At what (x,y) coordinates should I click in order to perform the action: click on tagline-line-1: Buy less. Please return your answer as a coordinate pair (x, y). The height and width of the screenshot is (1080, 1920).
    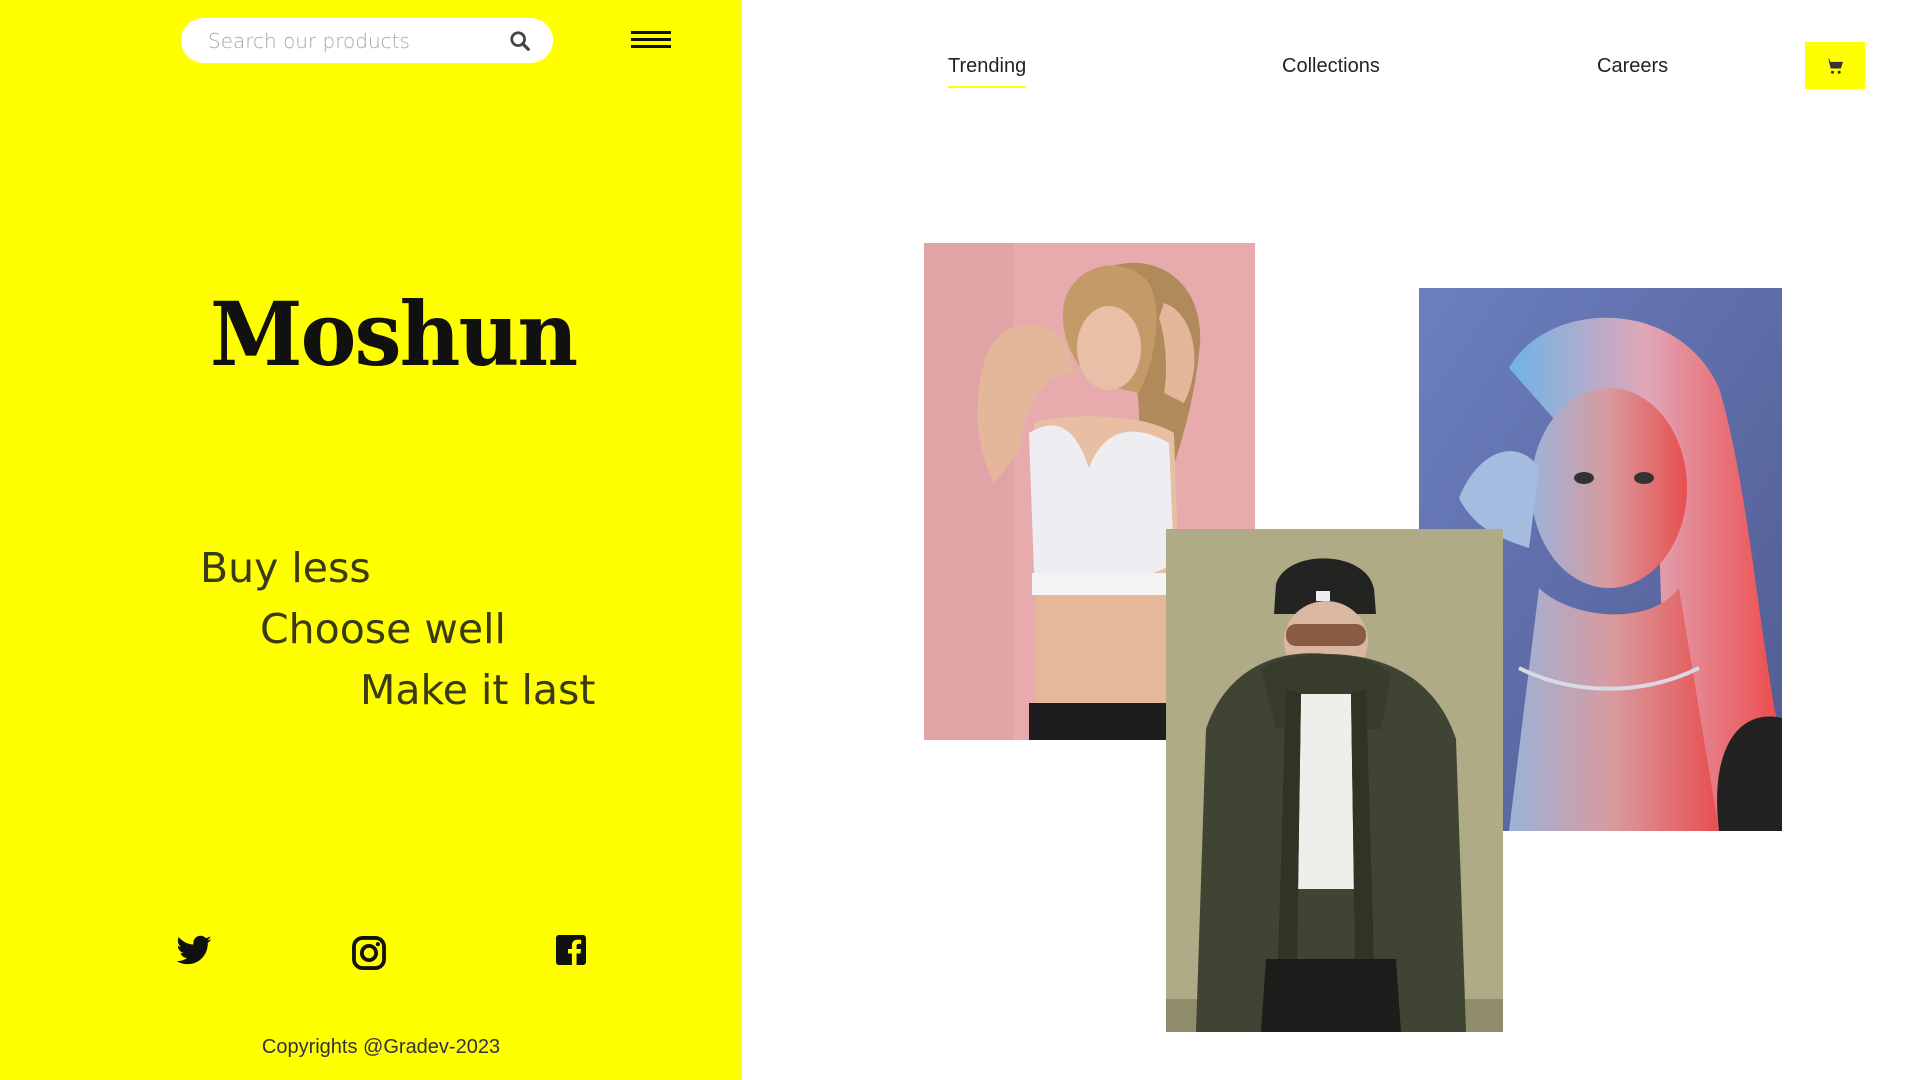
    Looking at the image, I should click on (285, 568).